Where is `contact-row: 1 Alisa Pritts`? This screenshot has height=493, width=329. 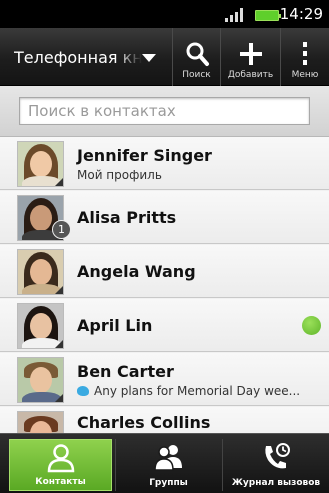 contact-row: 1 Alisa Pritts is located at coordinates (164, 217).